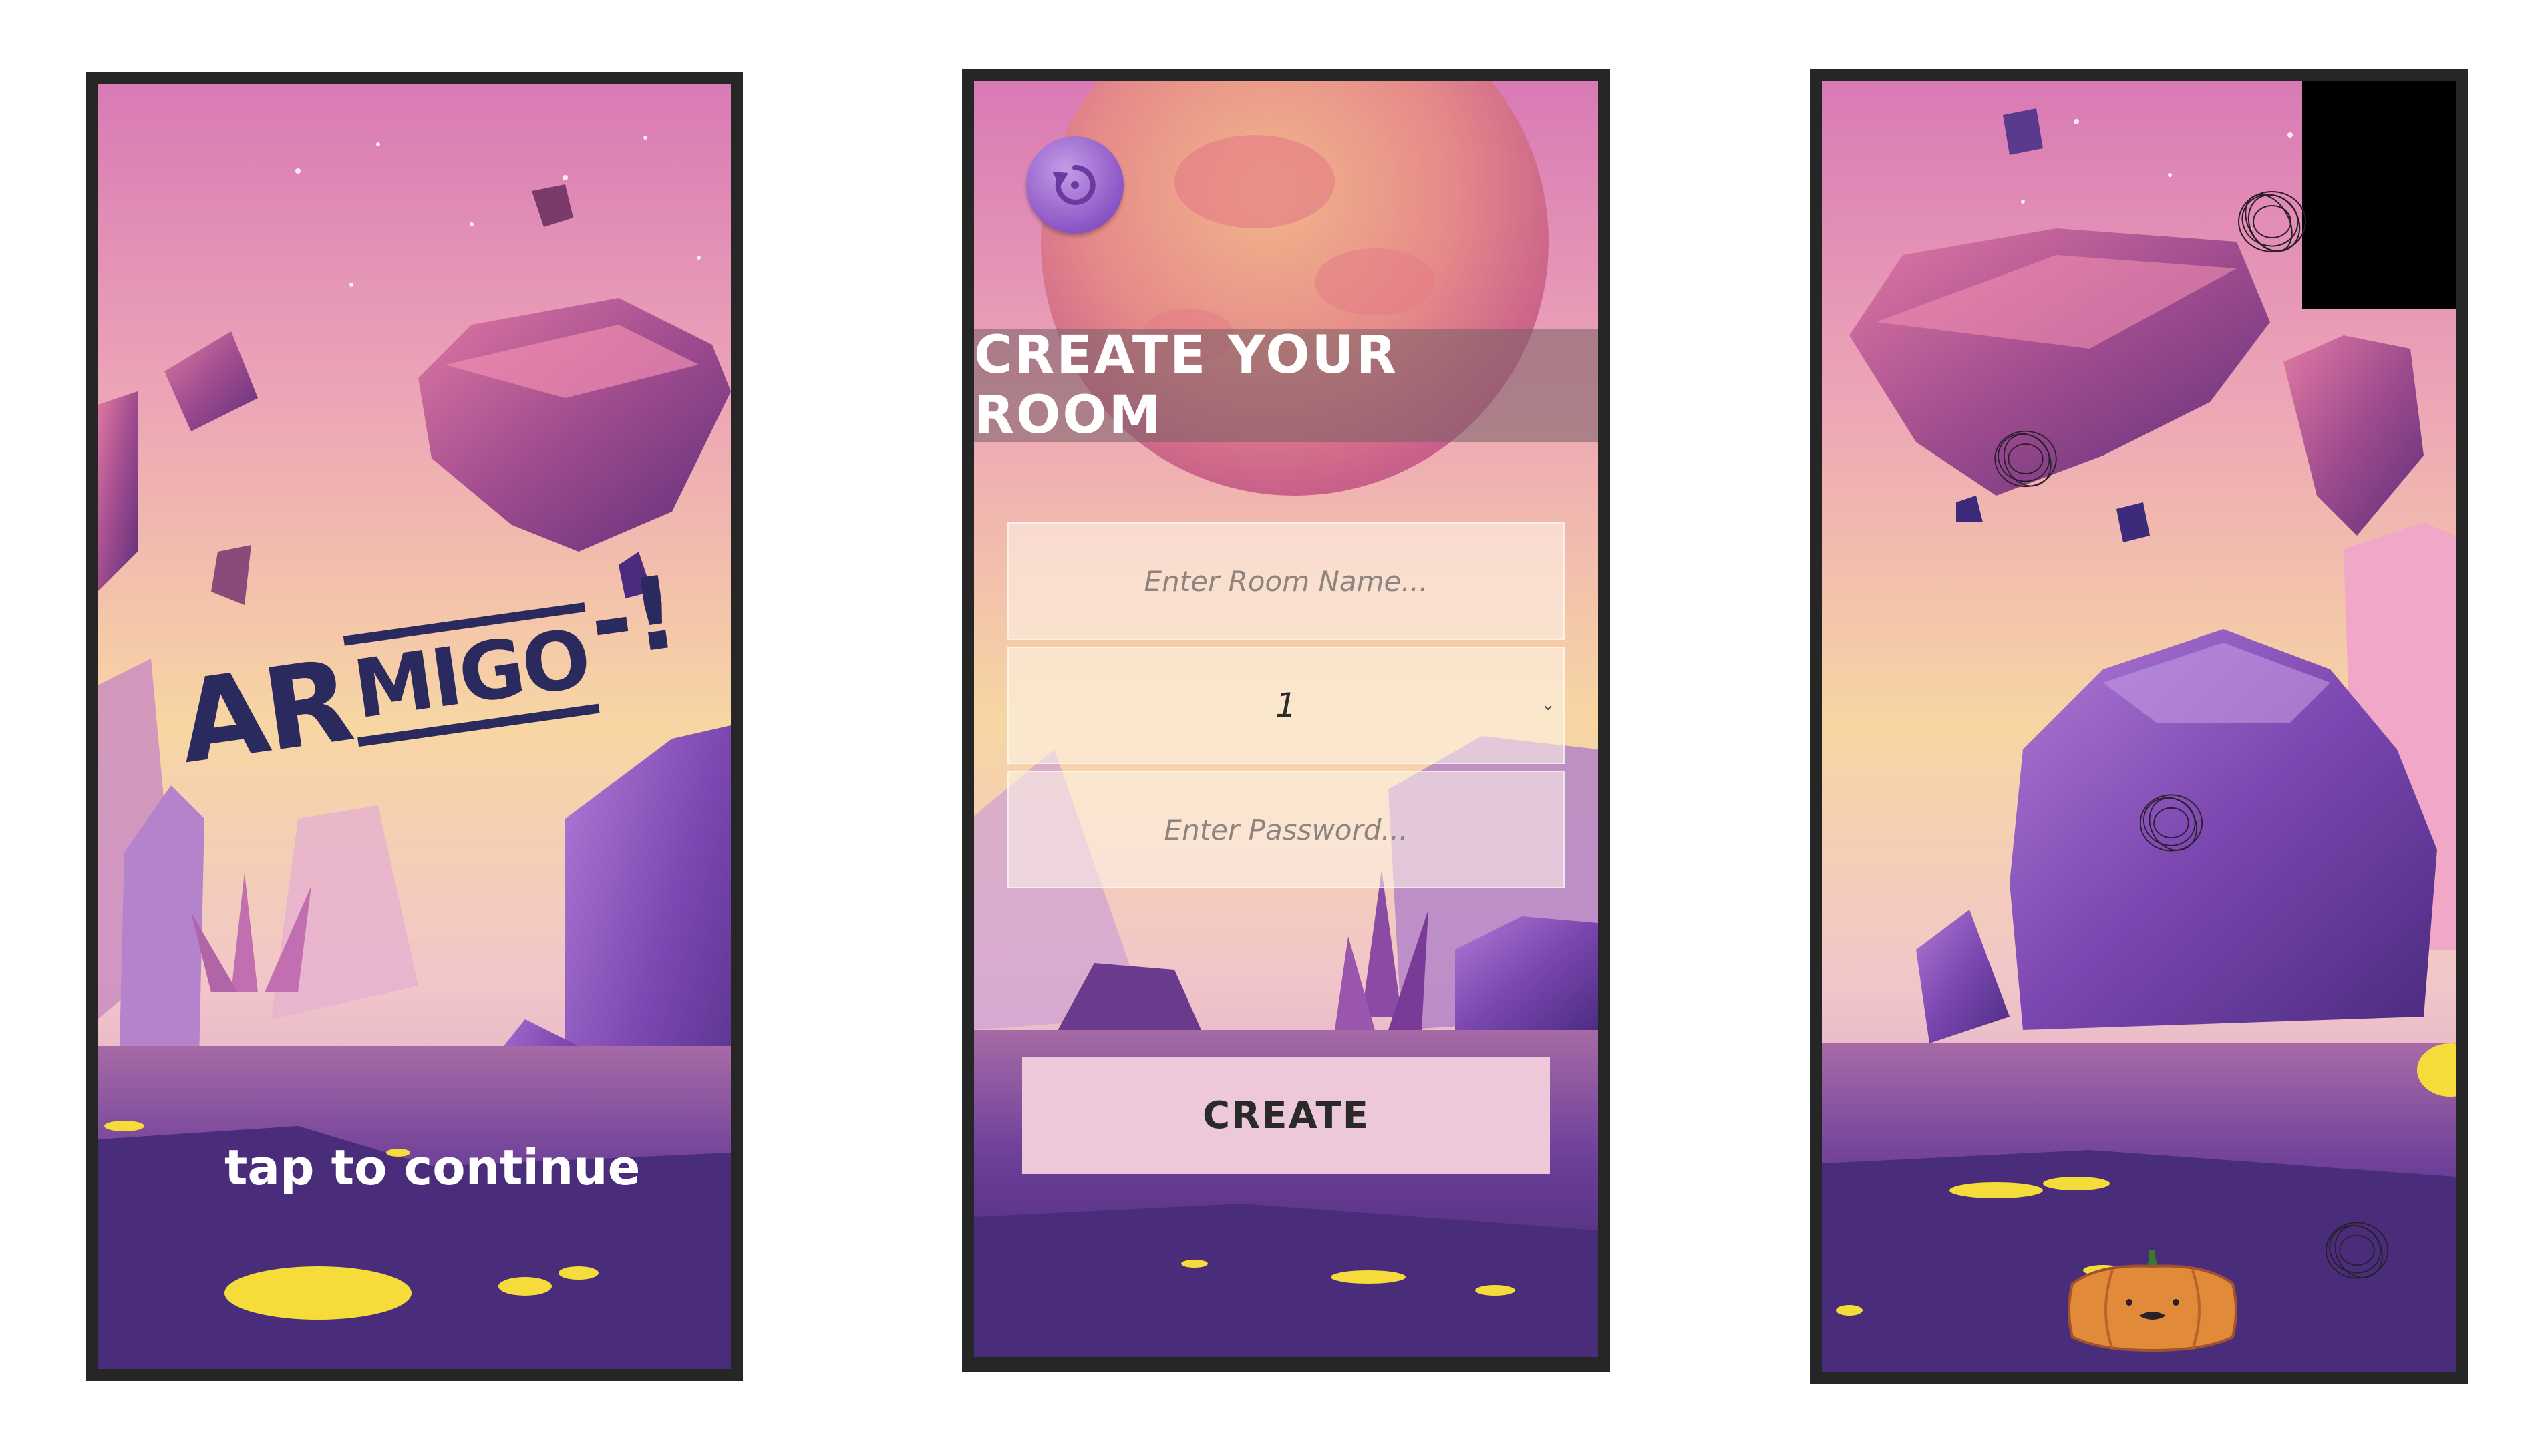  I want to click on logo-exclaim: -!, so click(634, 618).